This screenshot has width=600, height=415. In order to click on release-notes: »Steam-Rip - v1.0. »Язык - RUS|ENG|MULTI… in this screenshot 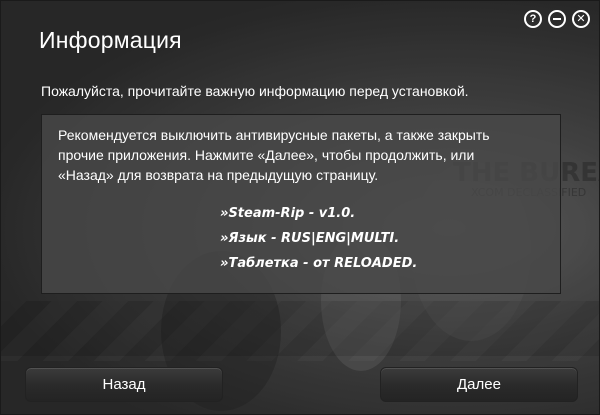, I will do `click(318, 238)`.